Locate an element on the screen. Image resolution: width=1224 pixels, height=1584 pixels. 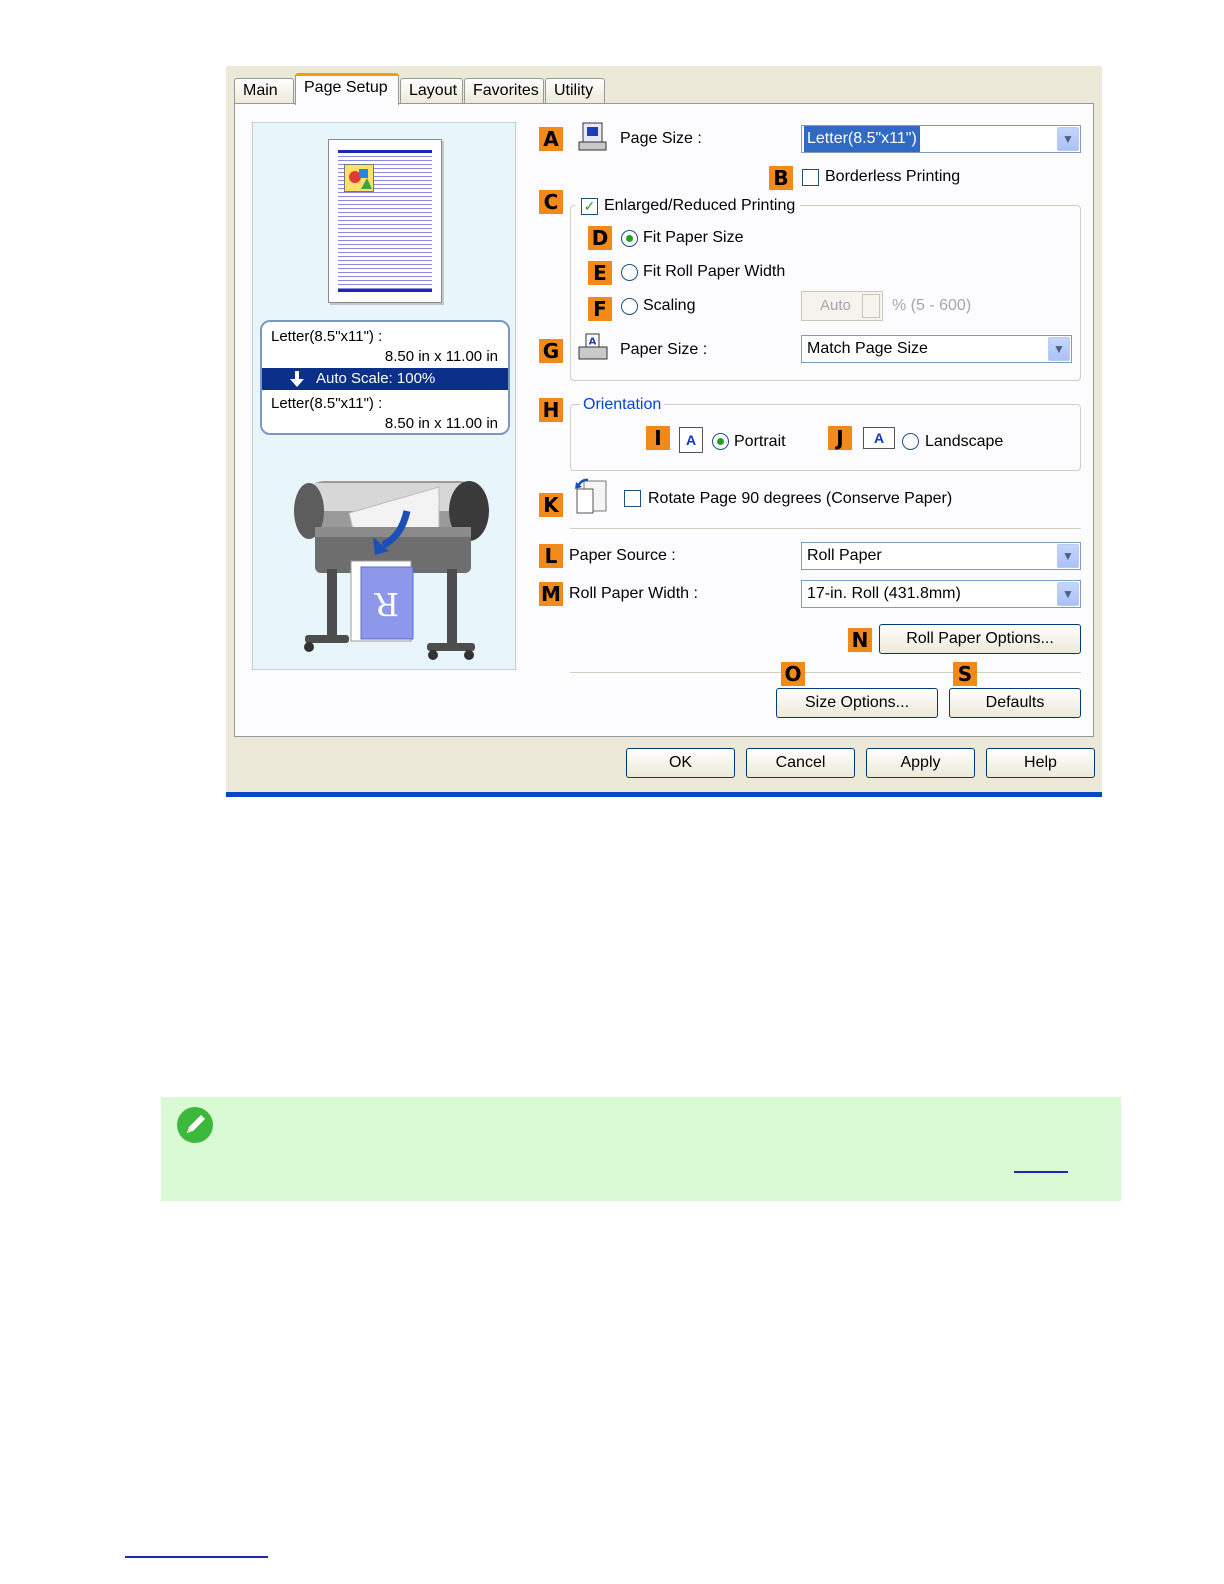
enlarged-reduced-checkbox: ✓ is located at coordinates (589, 206).